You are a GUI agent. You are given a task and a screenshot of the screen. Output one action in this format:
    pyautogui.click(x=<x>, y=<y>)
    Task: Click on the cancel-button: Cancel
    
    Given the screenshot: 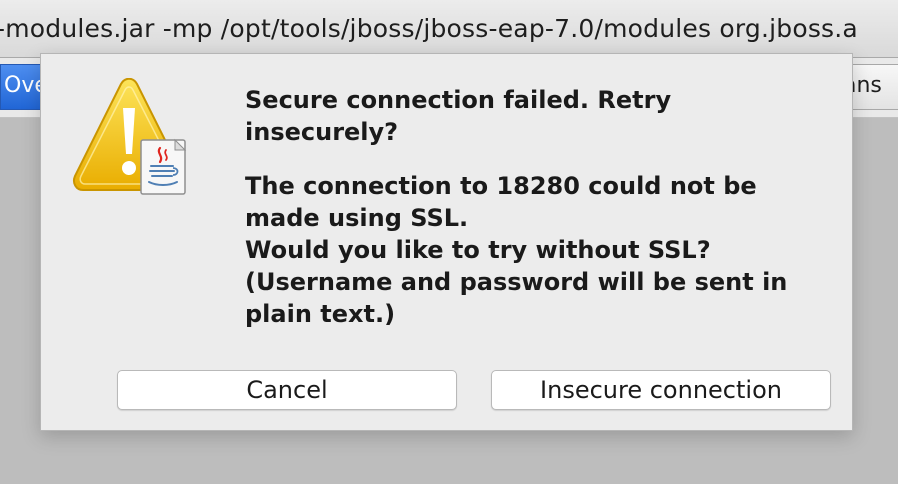 What is the action you would take?
    pyautogui.click(x=287, y=390)
    